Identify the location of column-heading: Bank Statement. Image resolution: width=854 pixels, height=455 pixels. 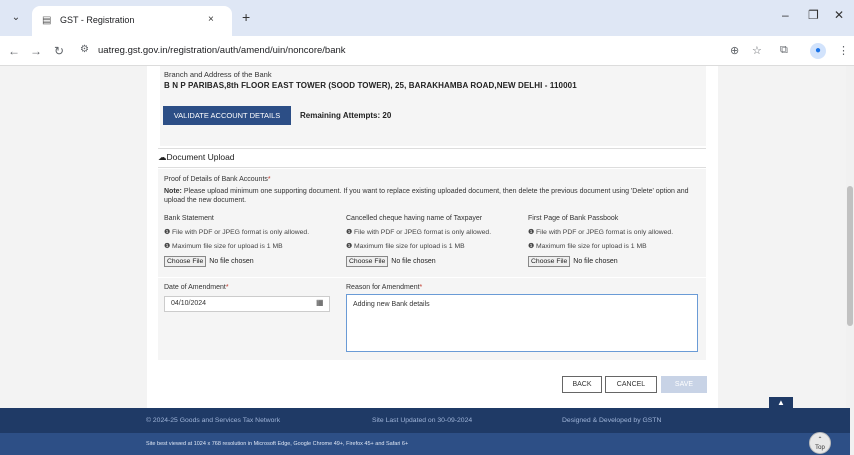
(189, 218).